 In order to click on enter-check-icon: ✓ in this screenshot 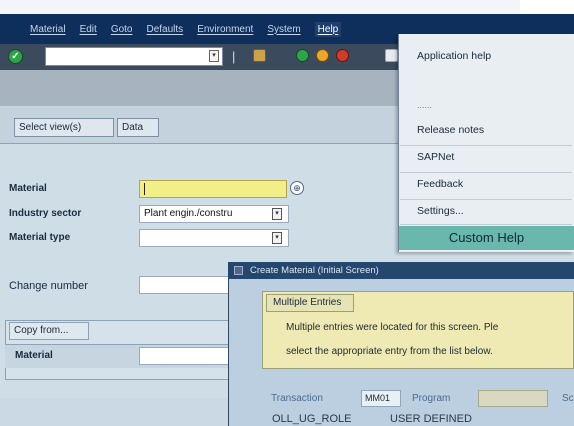, I will do `click(15, 56)`.